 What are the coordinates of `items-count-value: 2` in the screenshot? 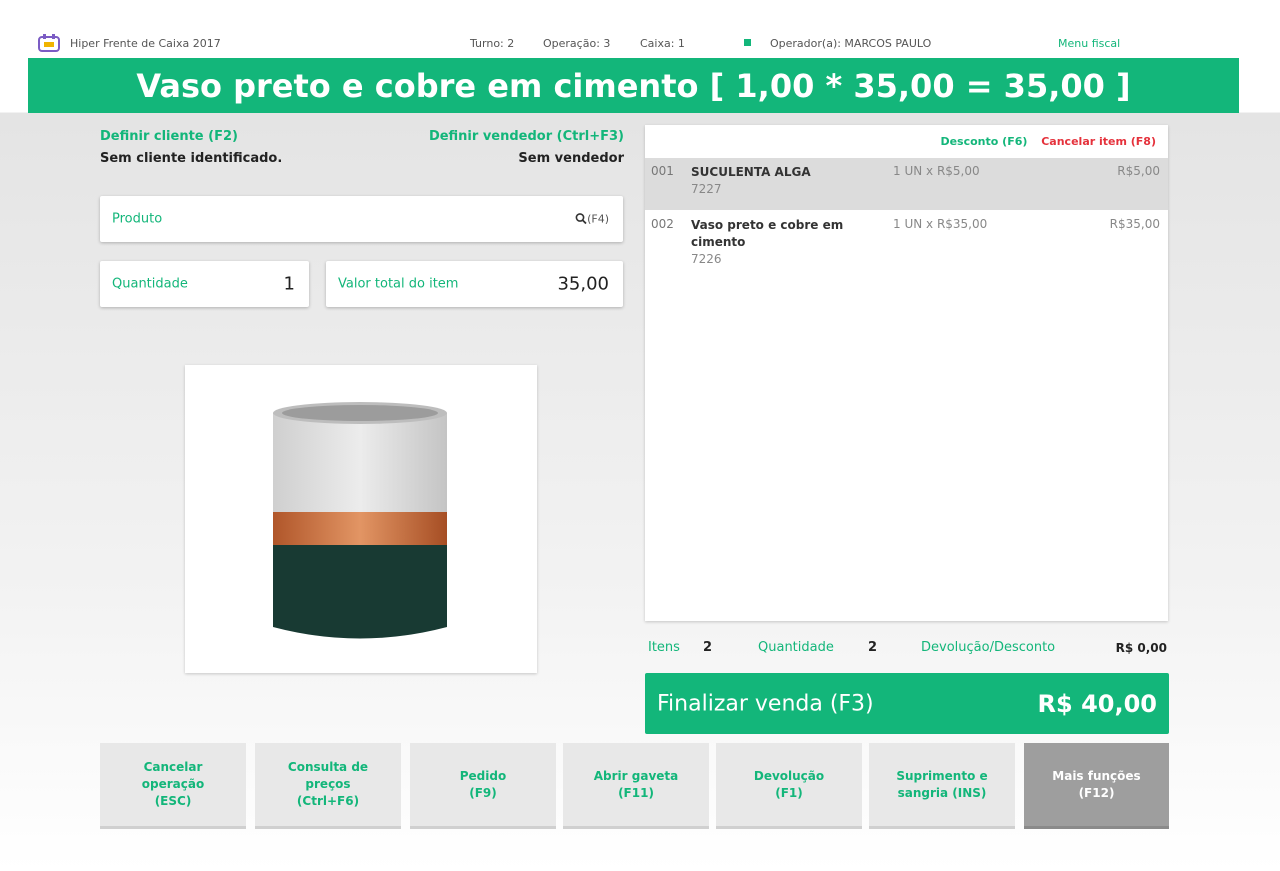 It's located at (708, 647).